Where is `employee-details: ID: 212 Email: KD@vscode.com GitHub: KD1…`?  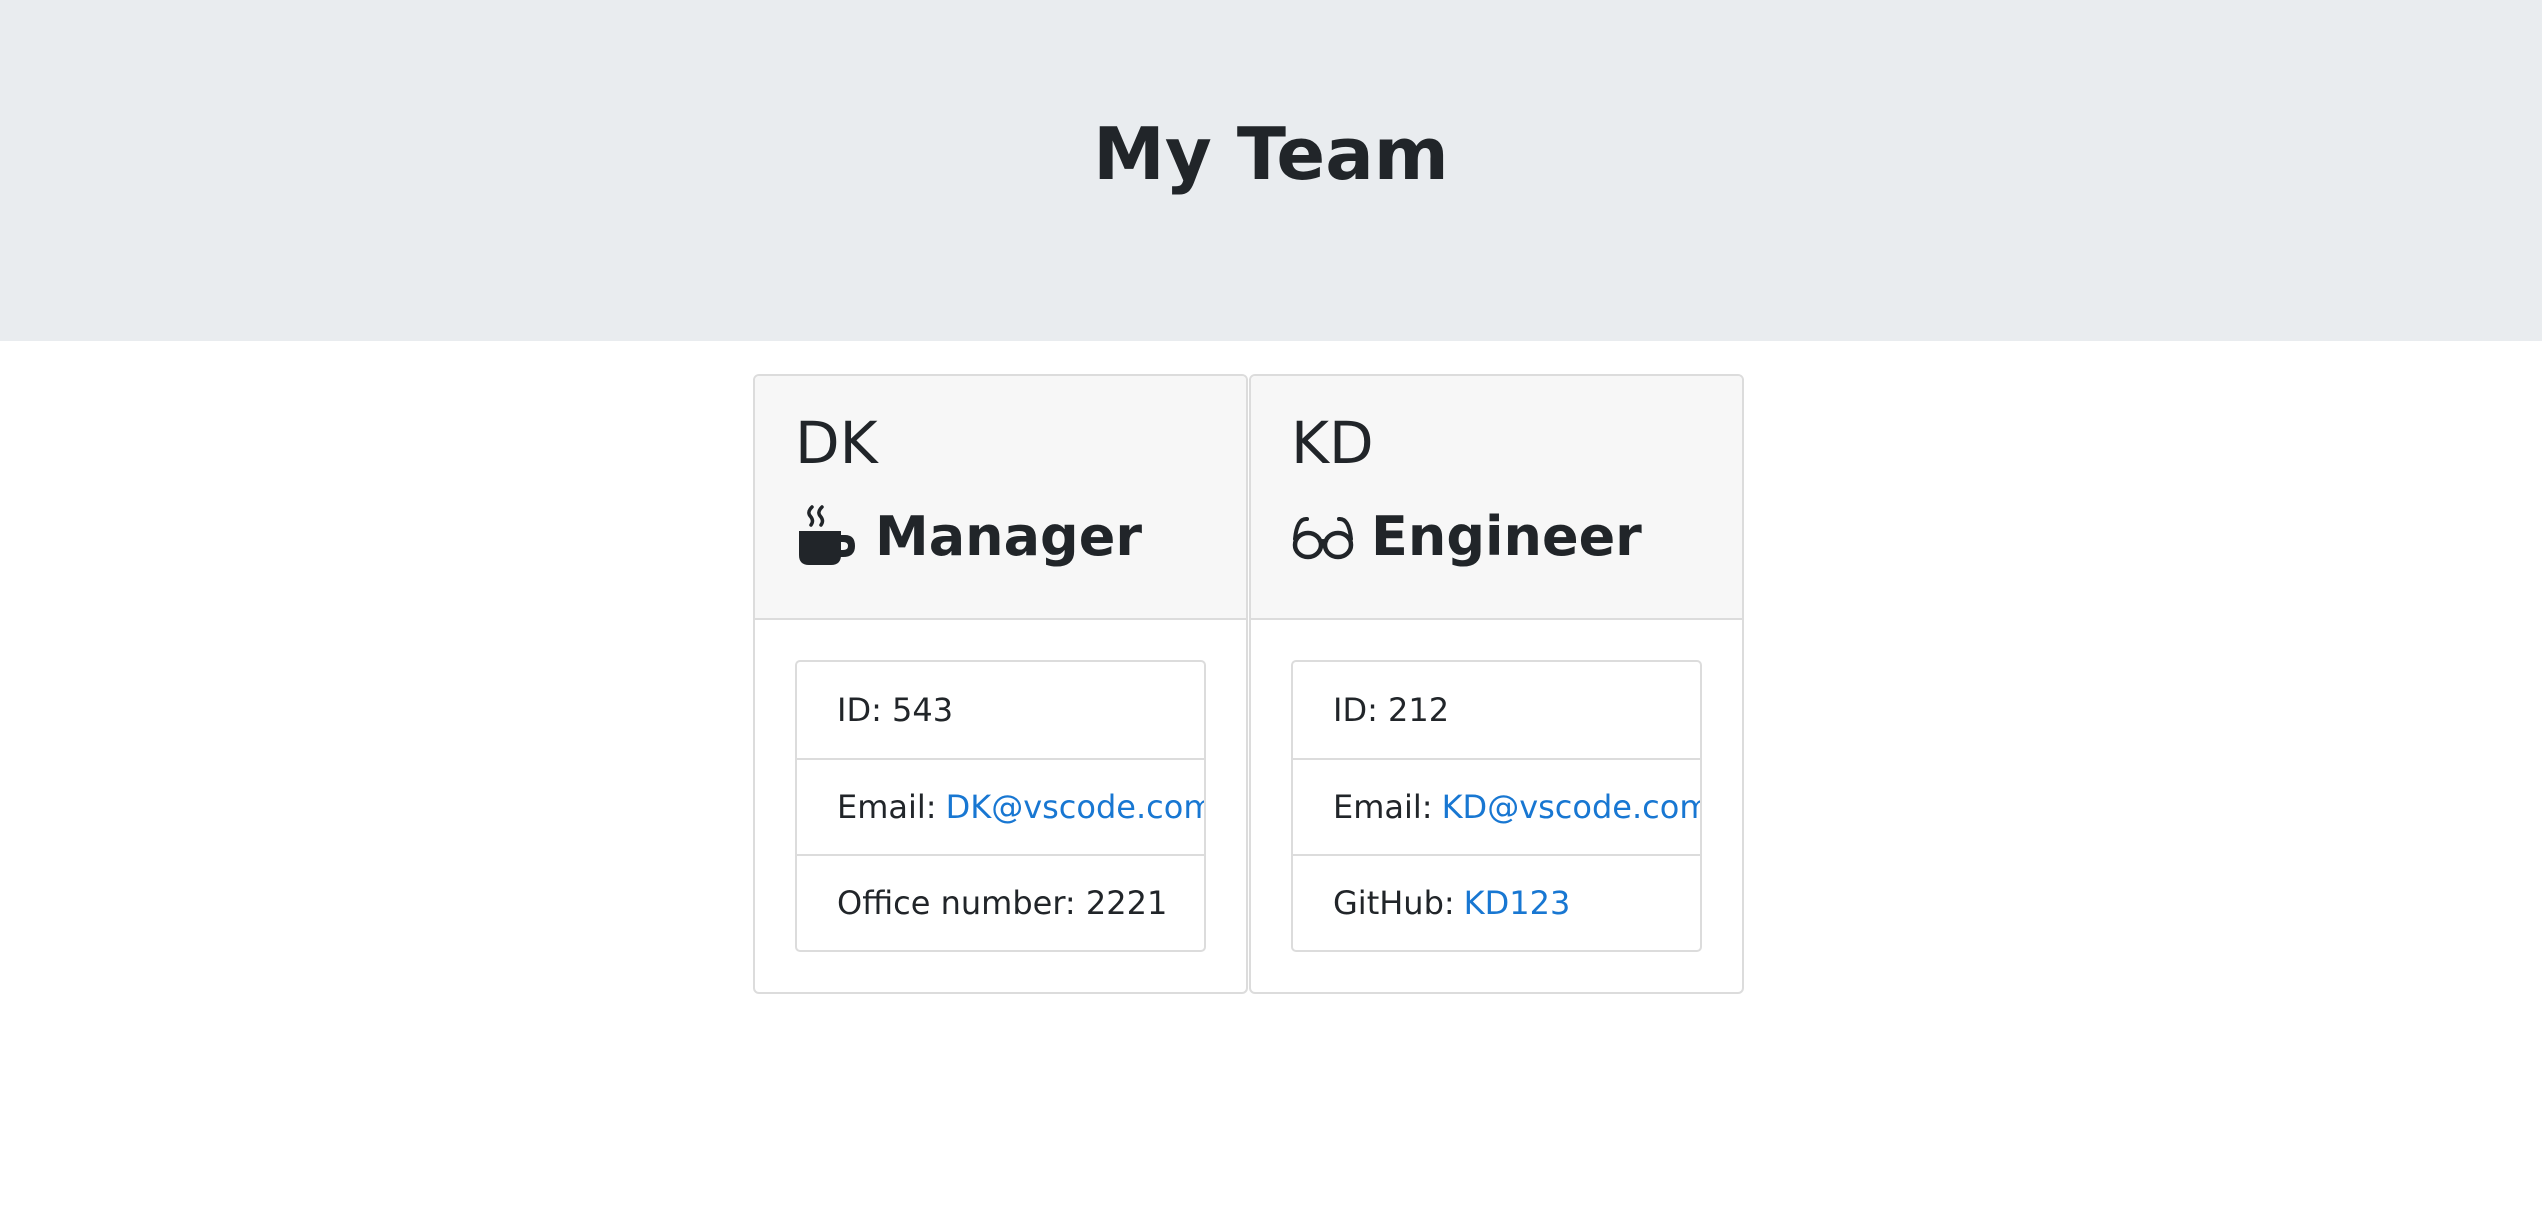 employee-details: ID: 212 Email: KD@vscode.com GitHub: KD1… is located at coordinates (1496, 806).